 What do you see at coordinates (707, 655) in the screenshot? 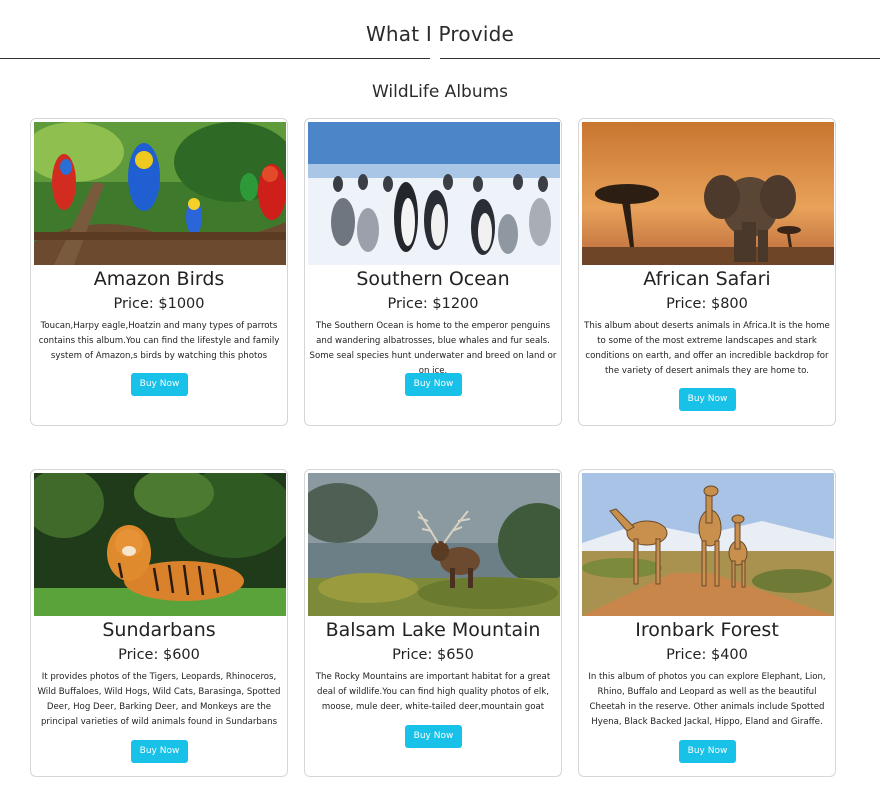
I see `album-price: Price: $400` at bounding box center [707, 655].